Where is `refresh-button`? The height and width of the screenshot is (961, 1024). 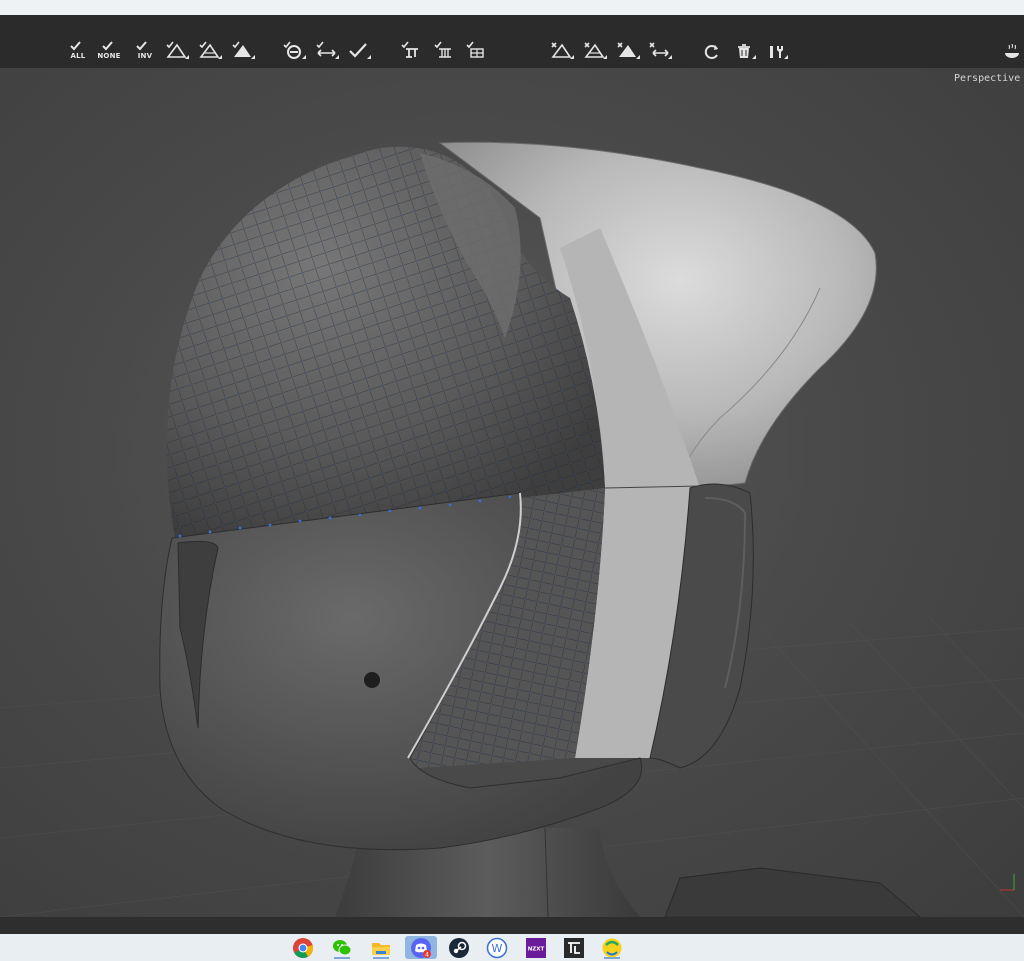 refresh-button is located at coordinates (711, 50).